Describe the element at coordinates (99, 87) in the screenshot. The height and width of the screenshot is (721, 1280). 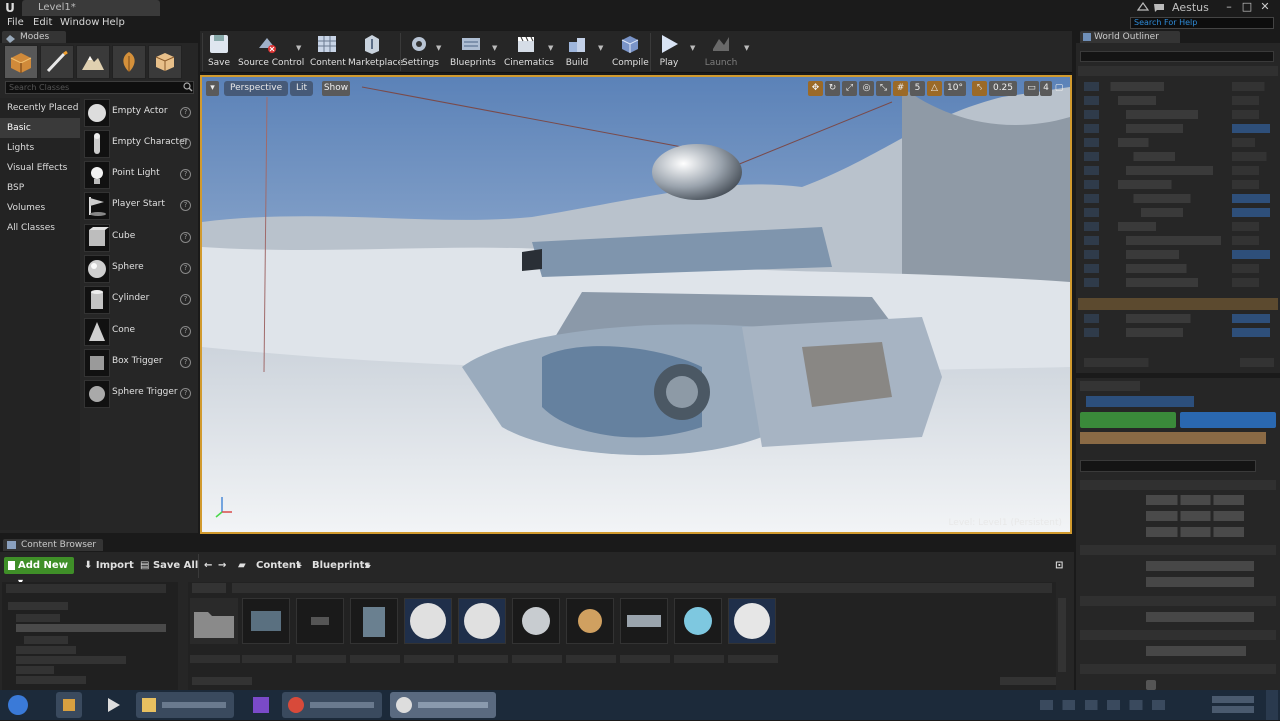
I see `search-classes-input: Search Classes` at that location.